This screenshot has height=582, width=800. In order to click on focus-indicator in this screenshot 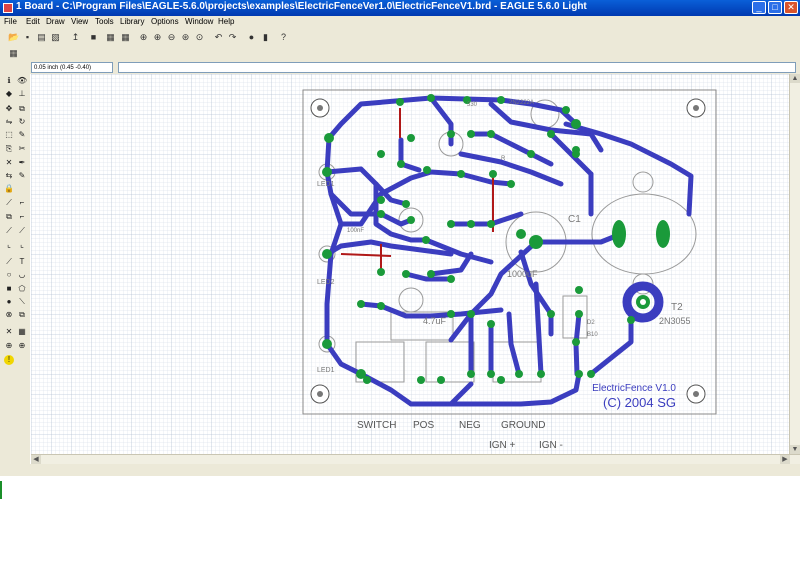, I will do `click(1, 490)`.